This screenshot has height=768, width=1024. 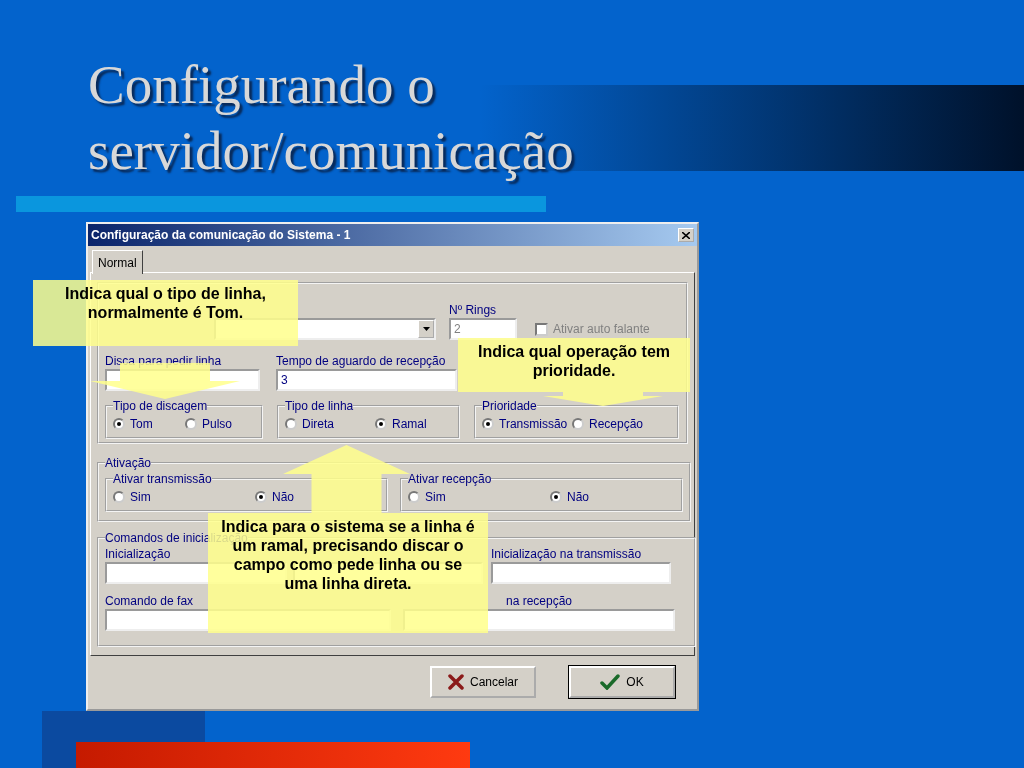 What do you see at coordinates (117, 262) in the screenshot?
I see `tab: Normal` at bounding box center [117, 262].